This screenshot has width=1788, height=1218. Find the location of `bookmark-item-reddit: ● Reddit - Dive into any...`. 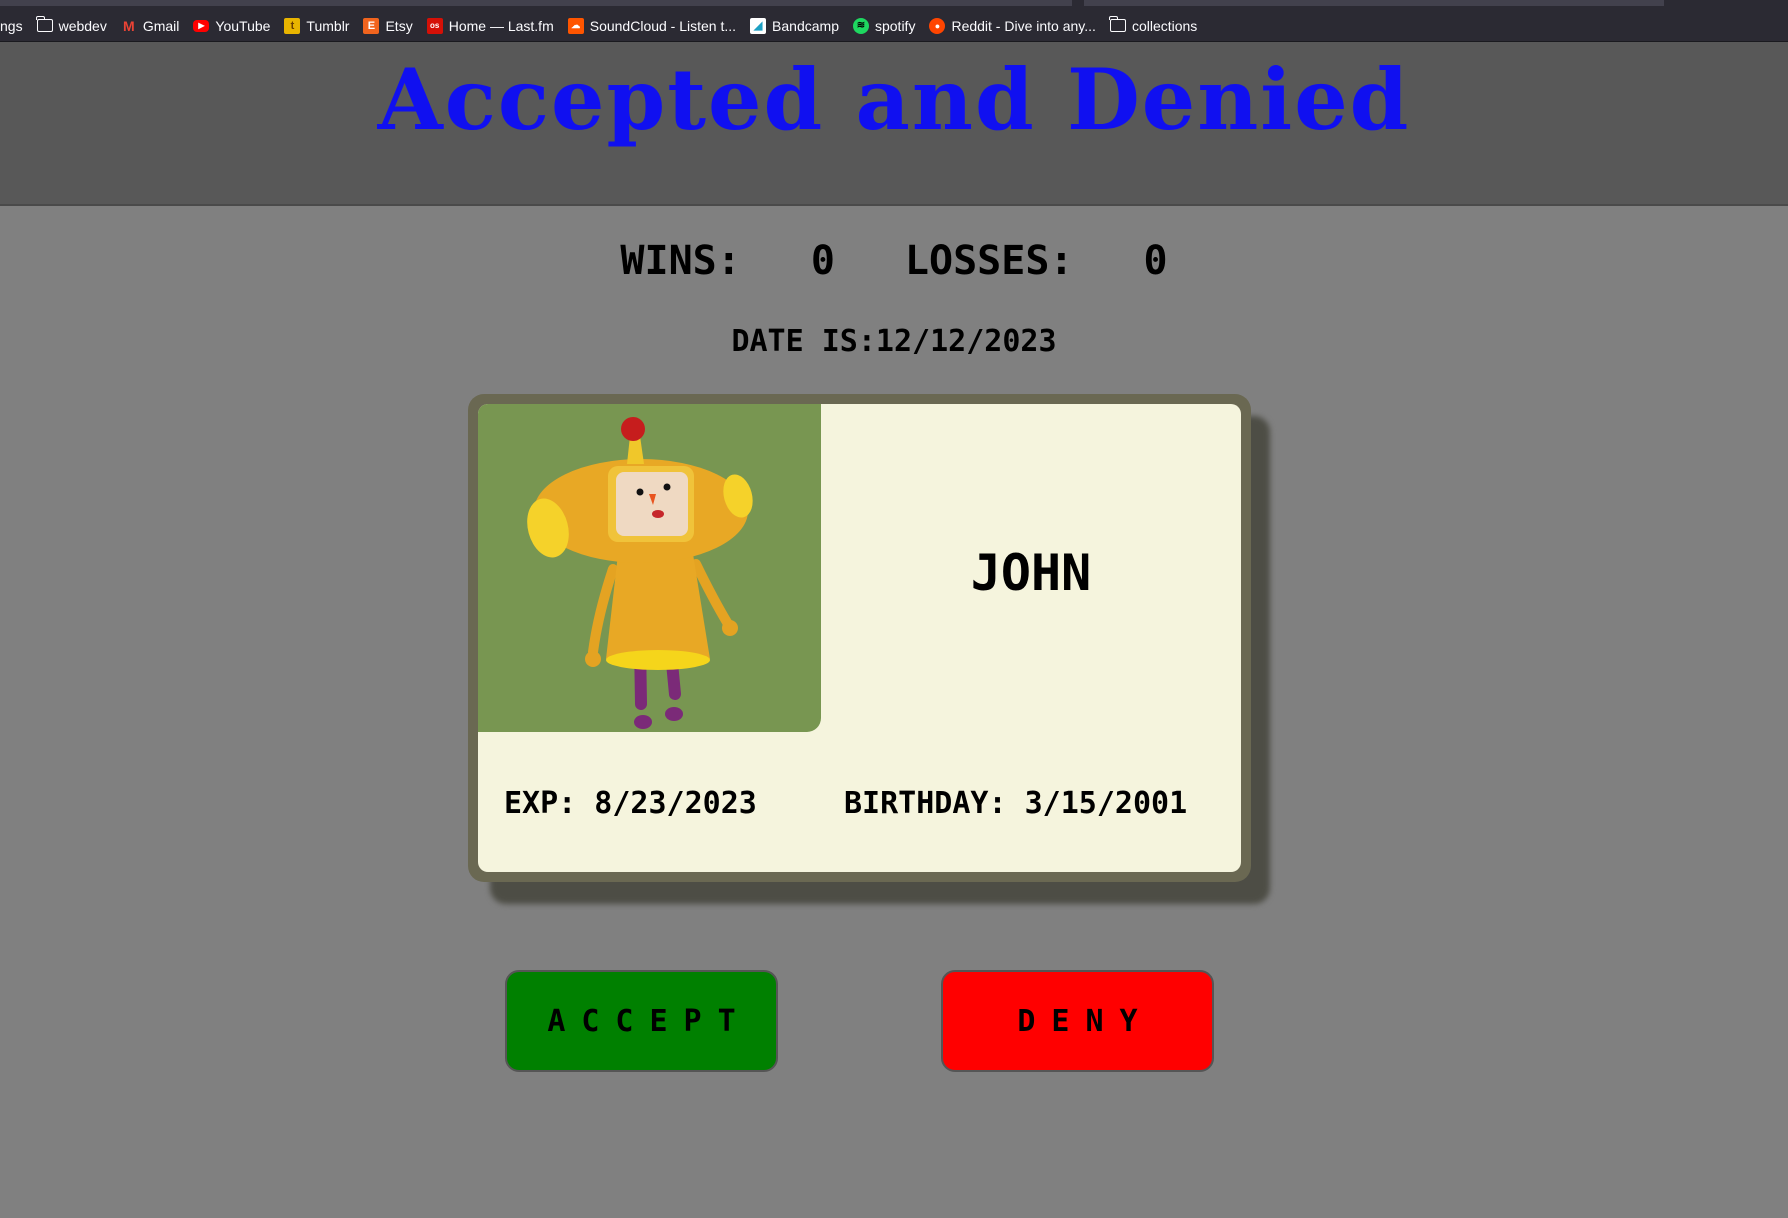

bookmark-item-reddit: ● Reddit - Dive into any... is located at coordinates (1012, 20).